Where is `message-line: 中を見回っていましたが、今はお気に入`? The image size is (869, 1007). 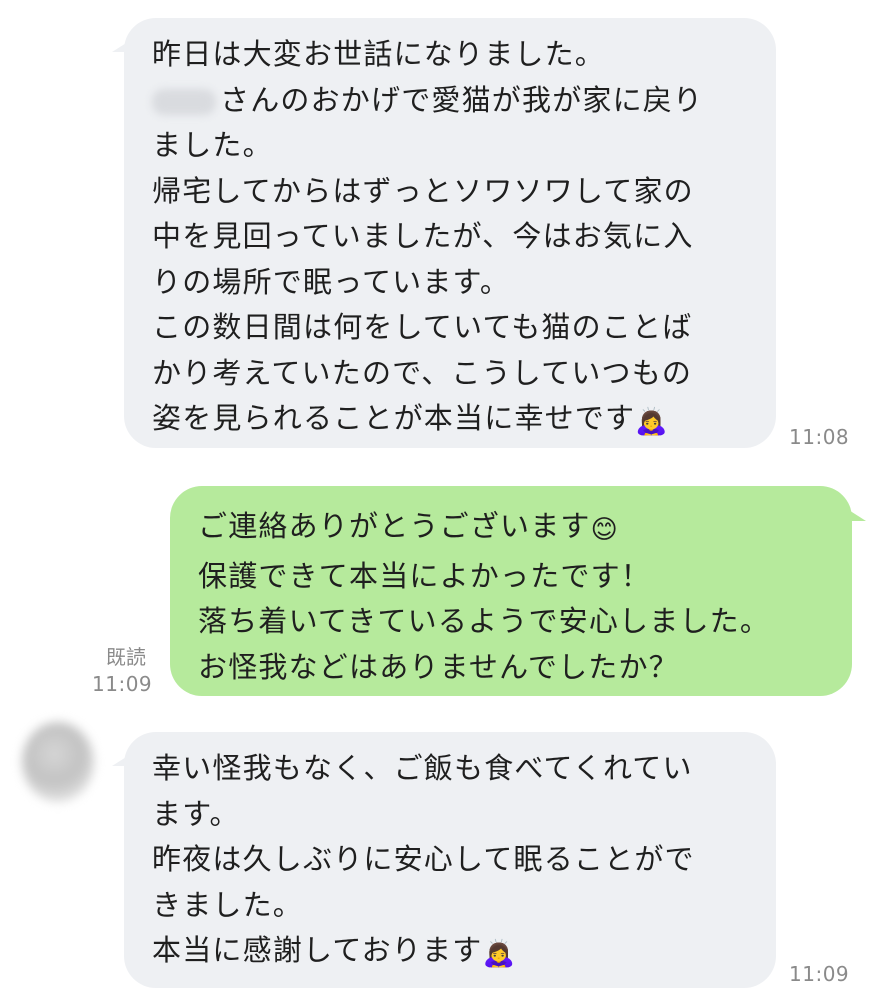
message-line: 中を見回っていましたが、今はお気に入 is located at coordinates (423, 236).